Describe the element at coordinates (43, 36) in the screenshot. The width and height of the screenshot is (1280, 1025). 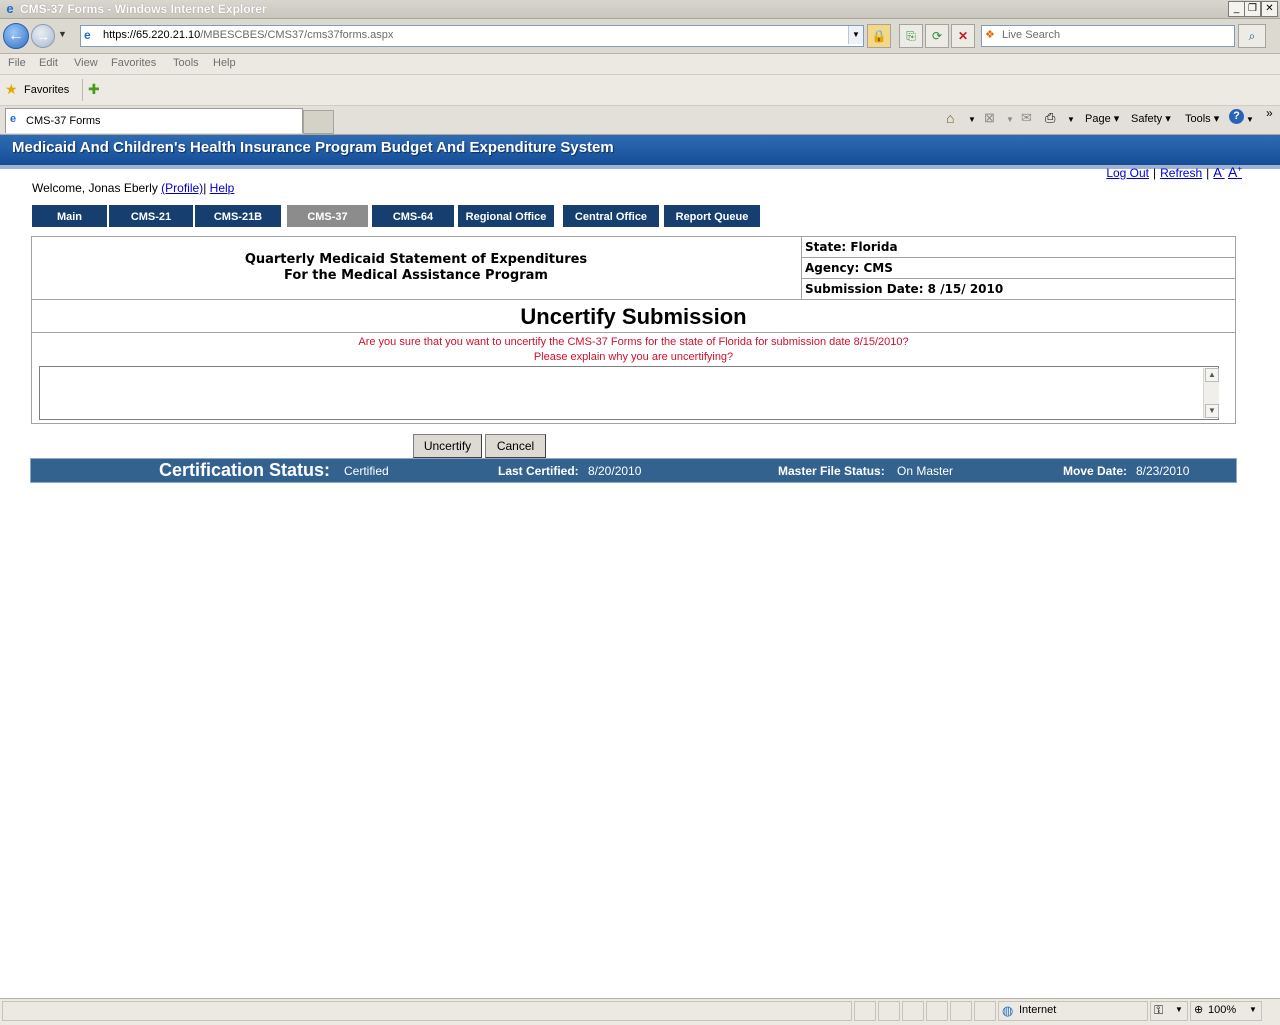
I see `forward-button: →` at that location.